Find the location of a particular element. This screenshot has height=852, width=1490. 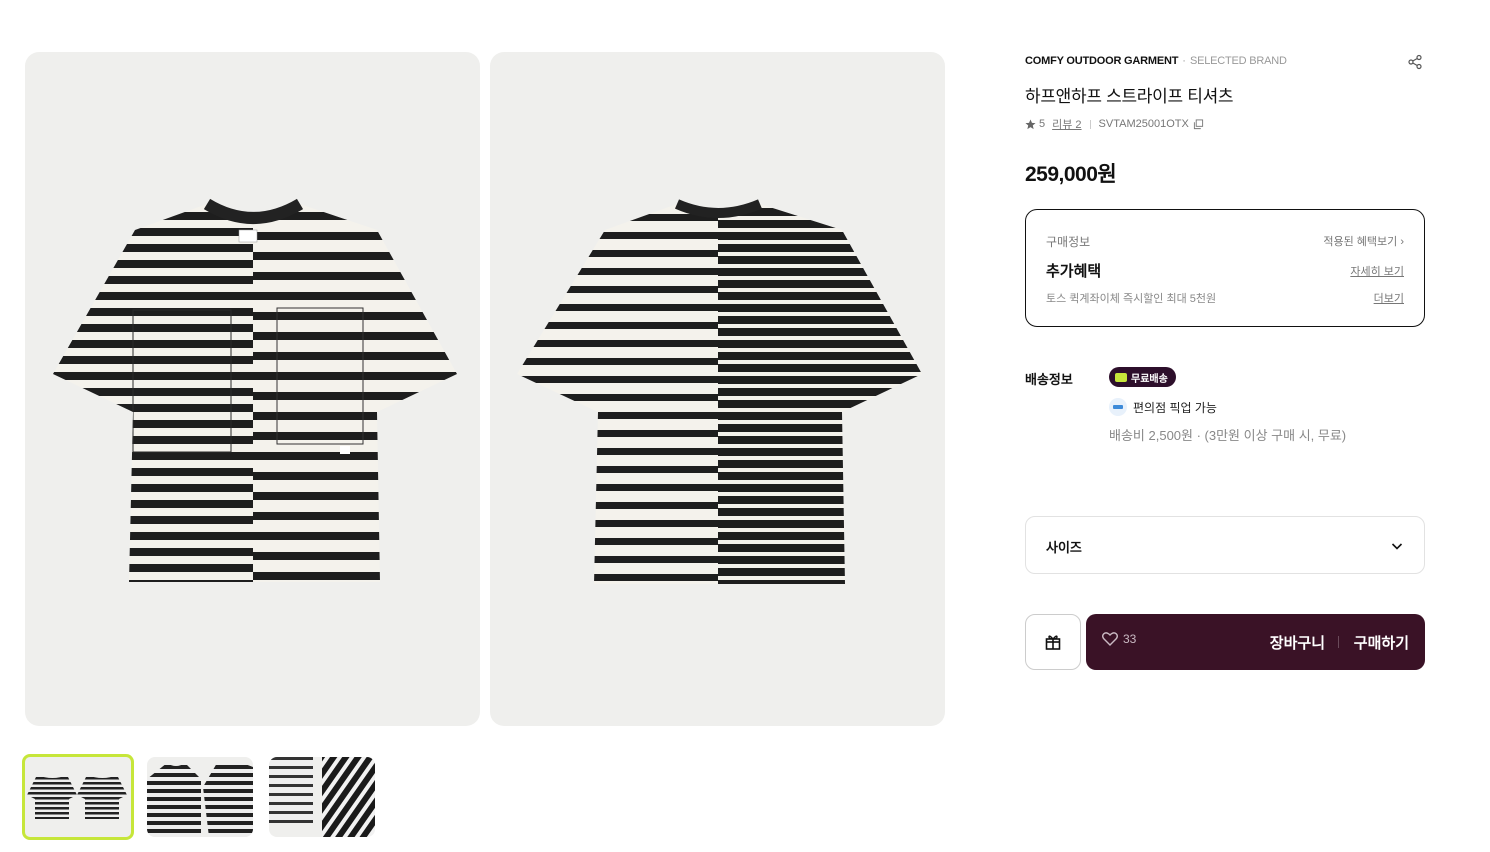

gift-button is located at coordinates (1053, 642).